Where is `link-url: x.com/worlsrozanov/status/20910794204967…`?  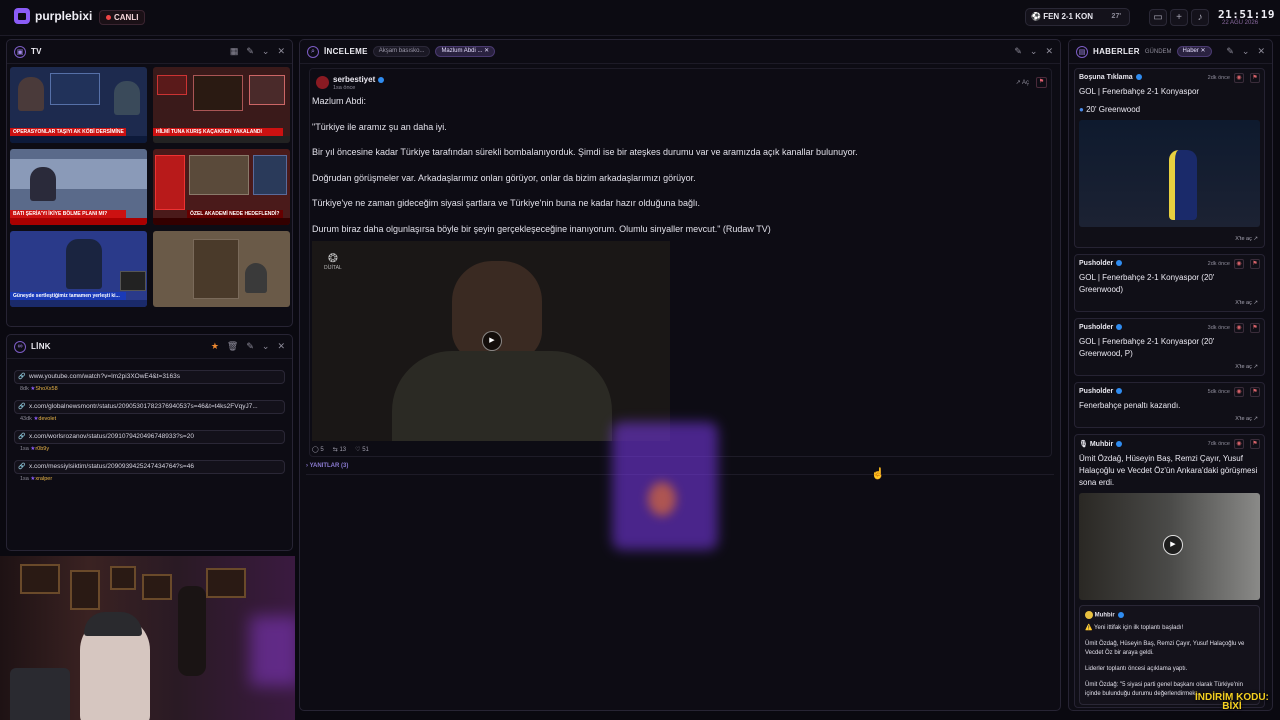 link-url: x.com/worlsrozanov/status/20910794204967… is located at coordinates (149, 437).